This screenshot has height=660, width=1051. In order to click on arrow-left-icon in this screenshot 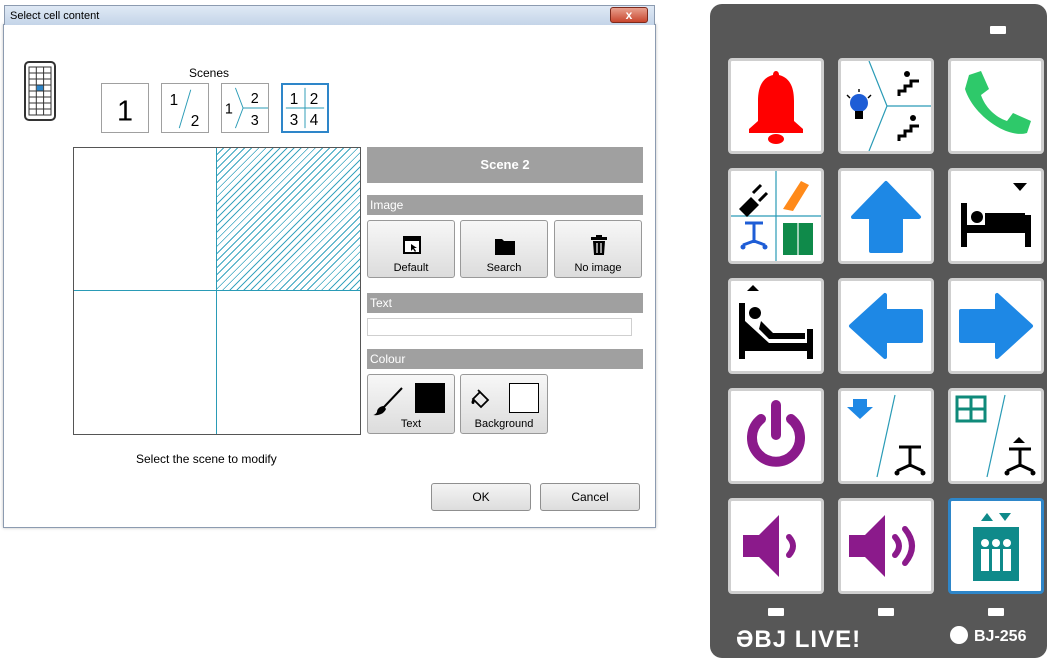, I will do `click(886, 326)`.